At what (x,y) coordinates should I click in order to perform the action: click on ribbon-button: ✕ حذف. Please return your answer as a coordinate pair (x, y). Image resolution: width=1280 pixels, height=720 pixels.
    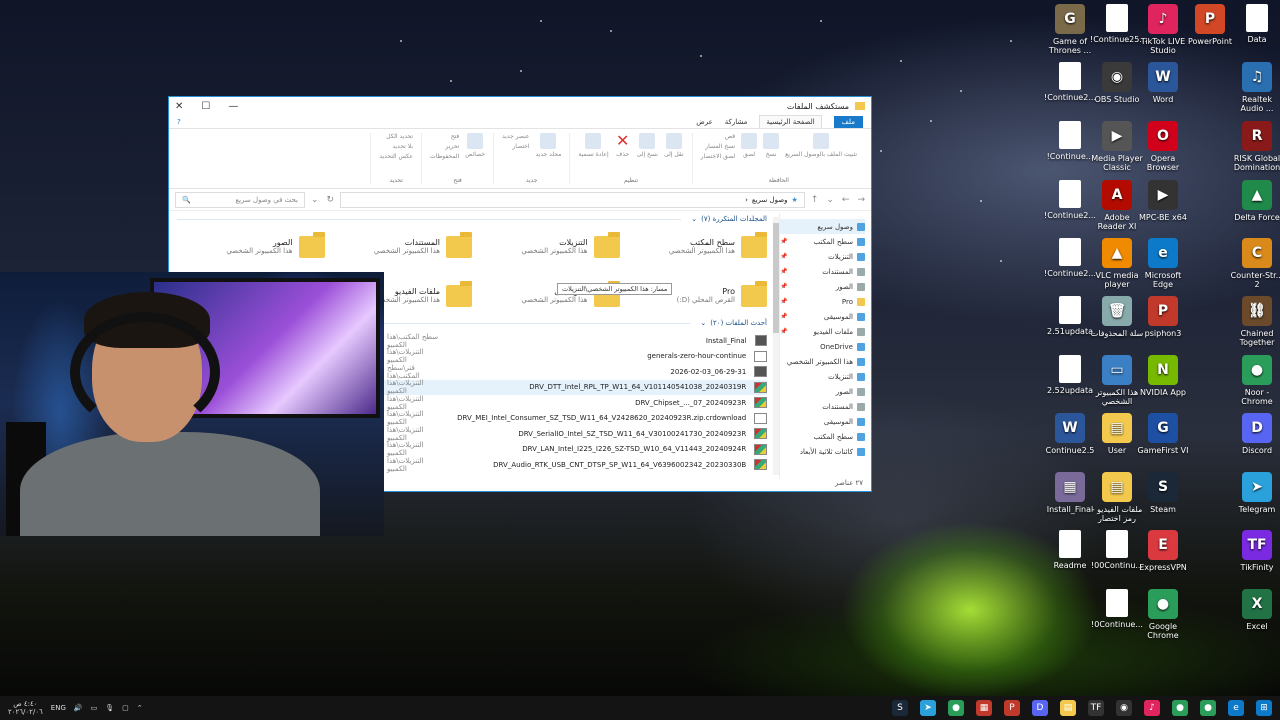
    Looking at the image, I should click on (623, 146).